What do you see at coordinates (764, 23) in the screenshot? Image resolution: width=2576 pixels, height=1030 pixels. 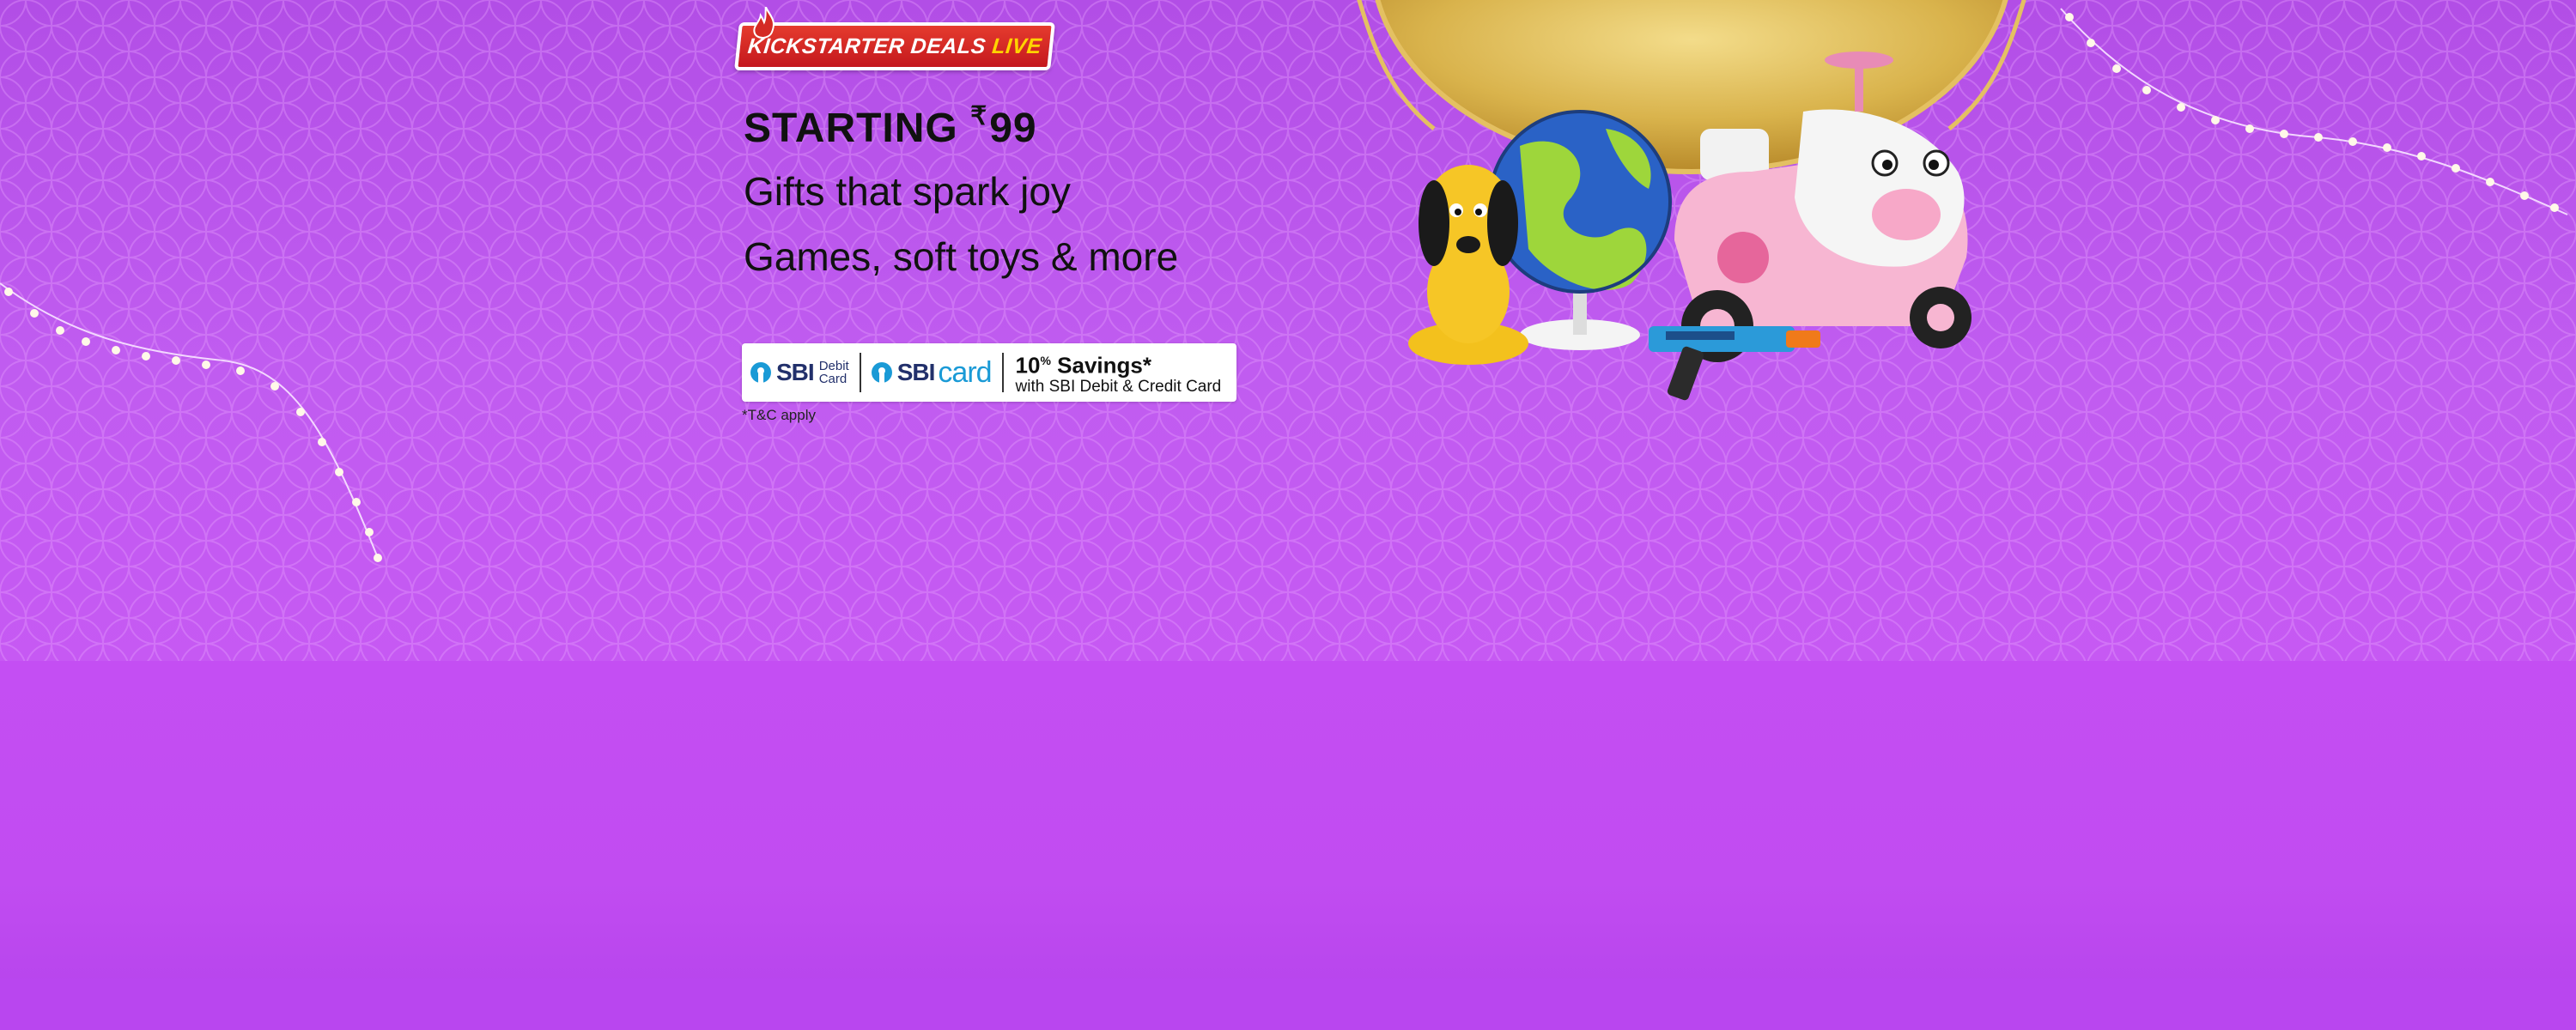 I see `flame-icon` at bounding box center [764, 23].